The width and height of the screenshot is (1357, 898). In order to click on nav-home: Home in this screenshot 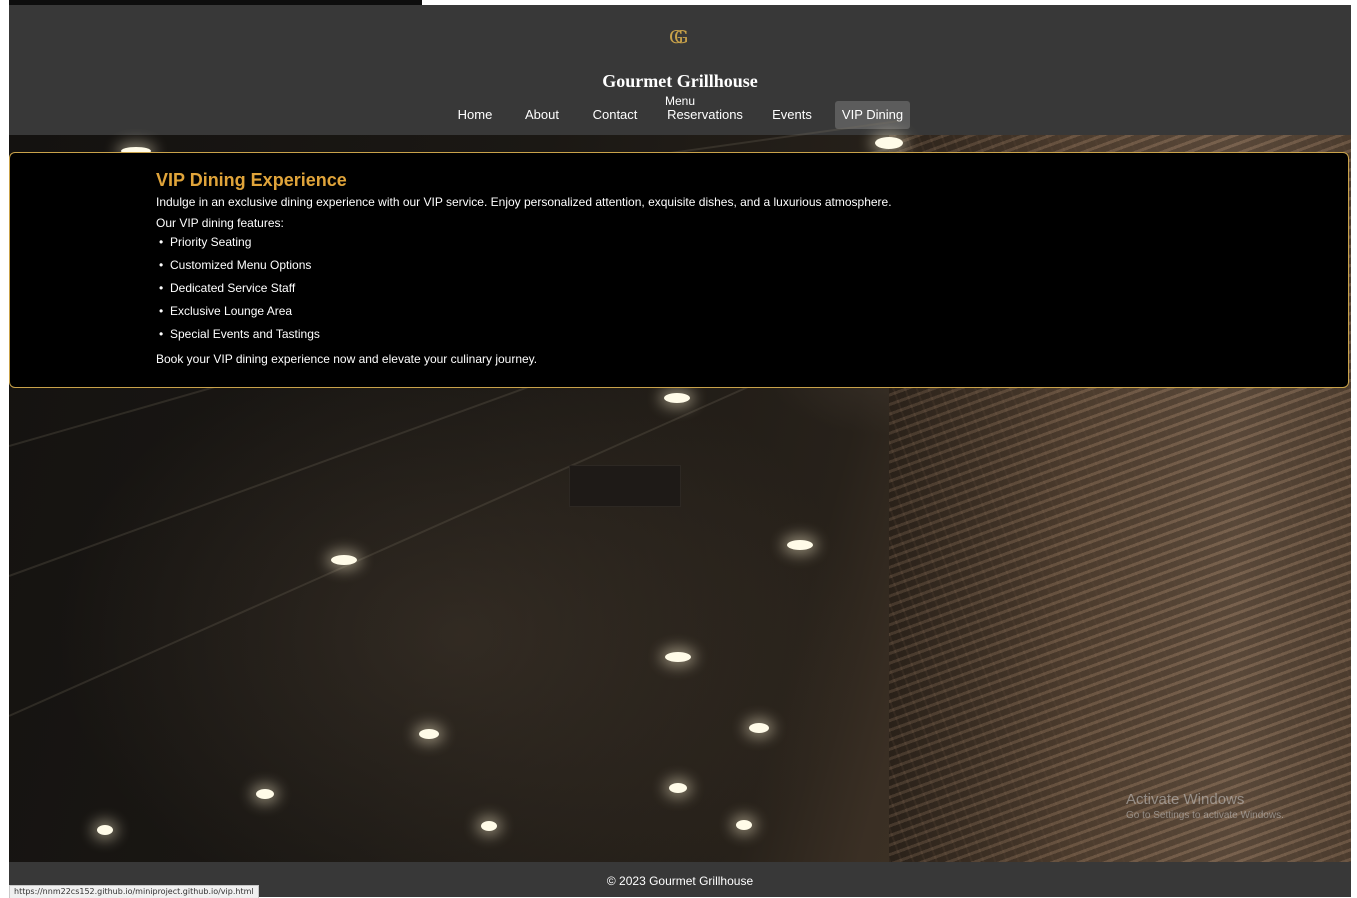, I will do `click(475, 115)`.